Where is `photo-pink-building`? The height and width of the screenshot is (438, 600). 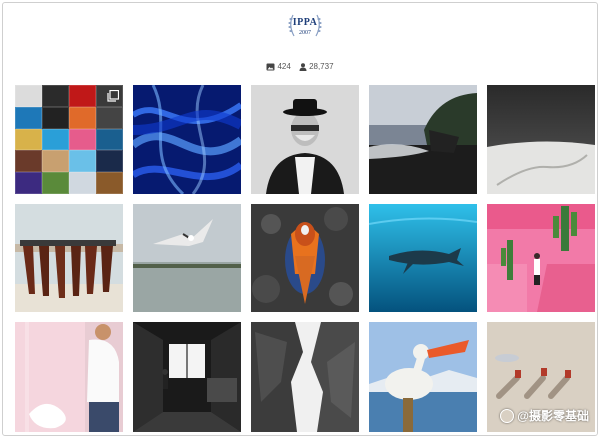 photo-pink-building is located at coordinates (541, 258).